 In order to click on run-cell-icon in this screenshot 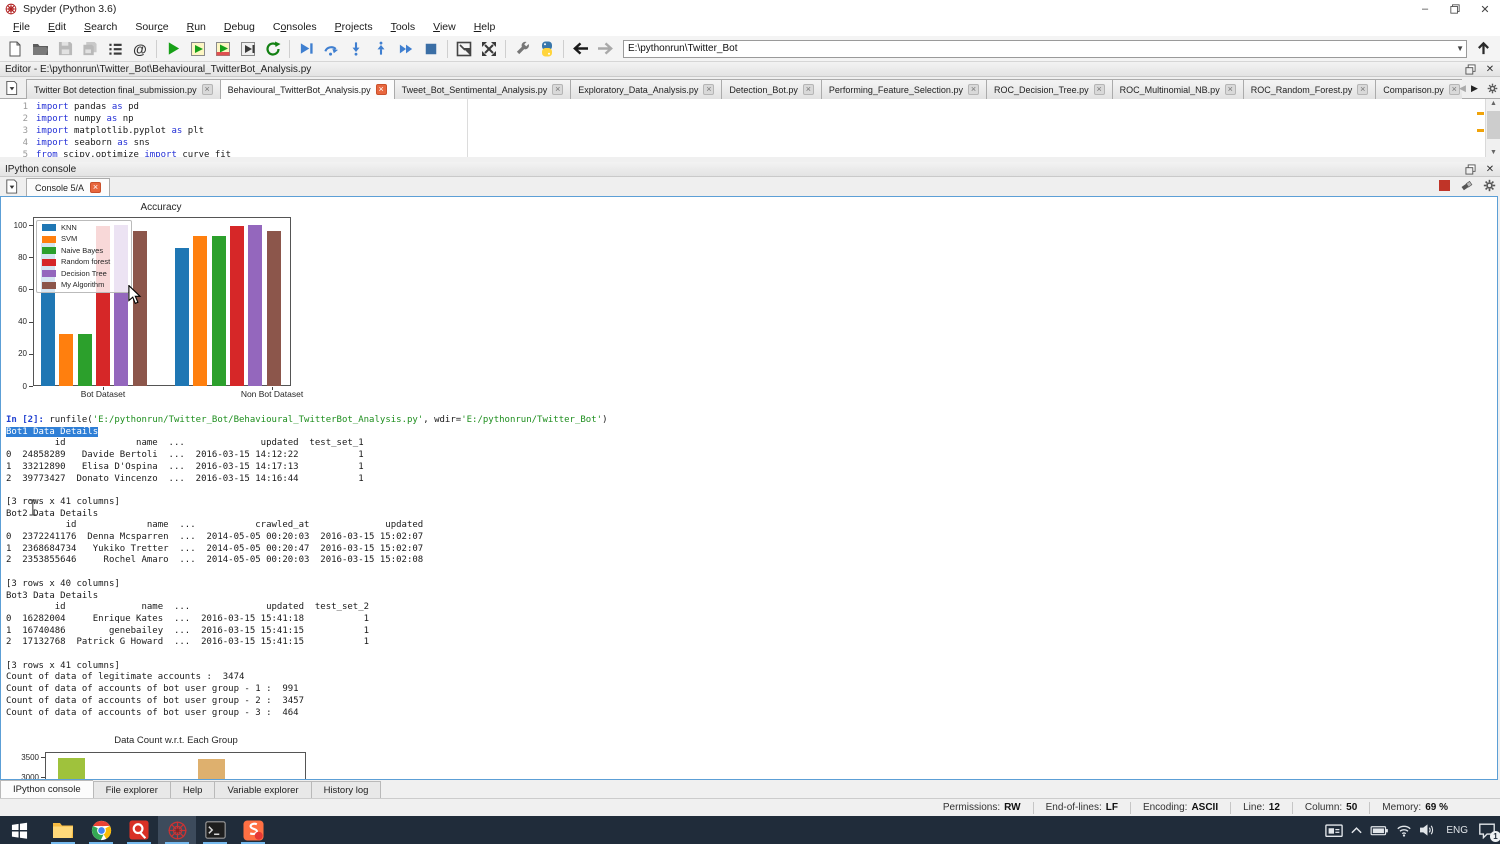, I will do `click(198, 49)`.